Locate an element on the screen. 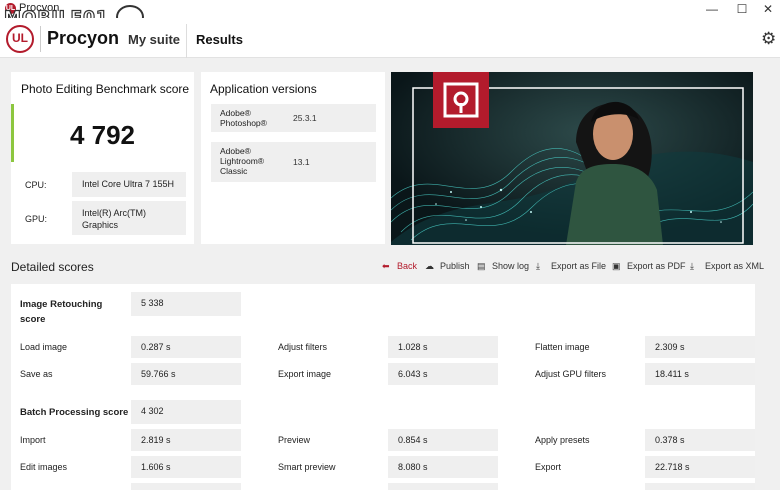 This screenshot has height=490, width=780. export-pdf-label: Export as PDF is located at coordinates (656, 266).